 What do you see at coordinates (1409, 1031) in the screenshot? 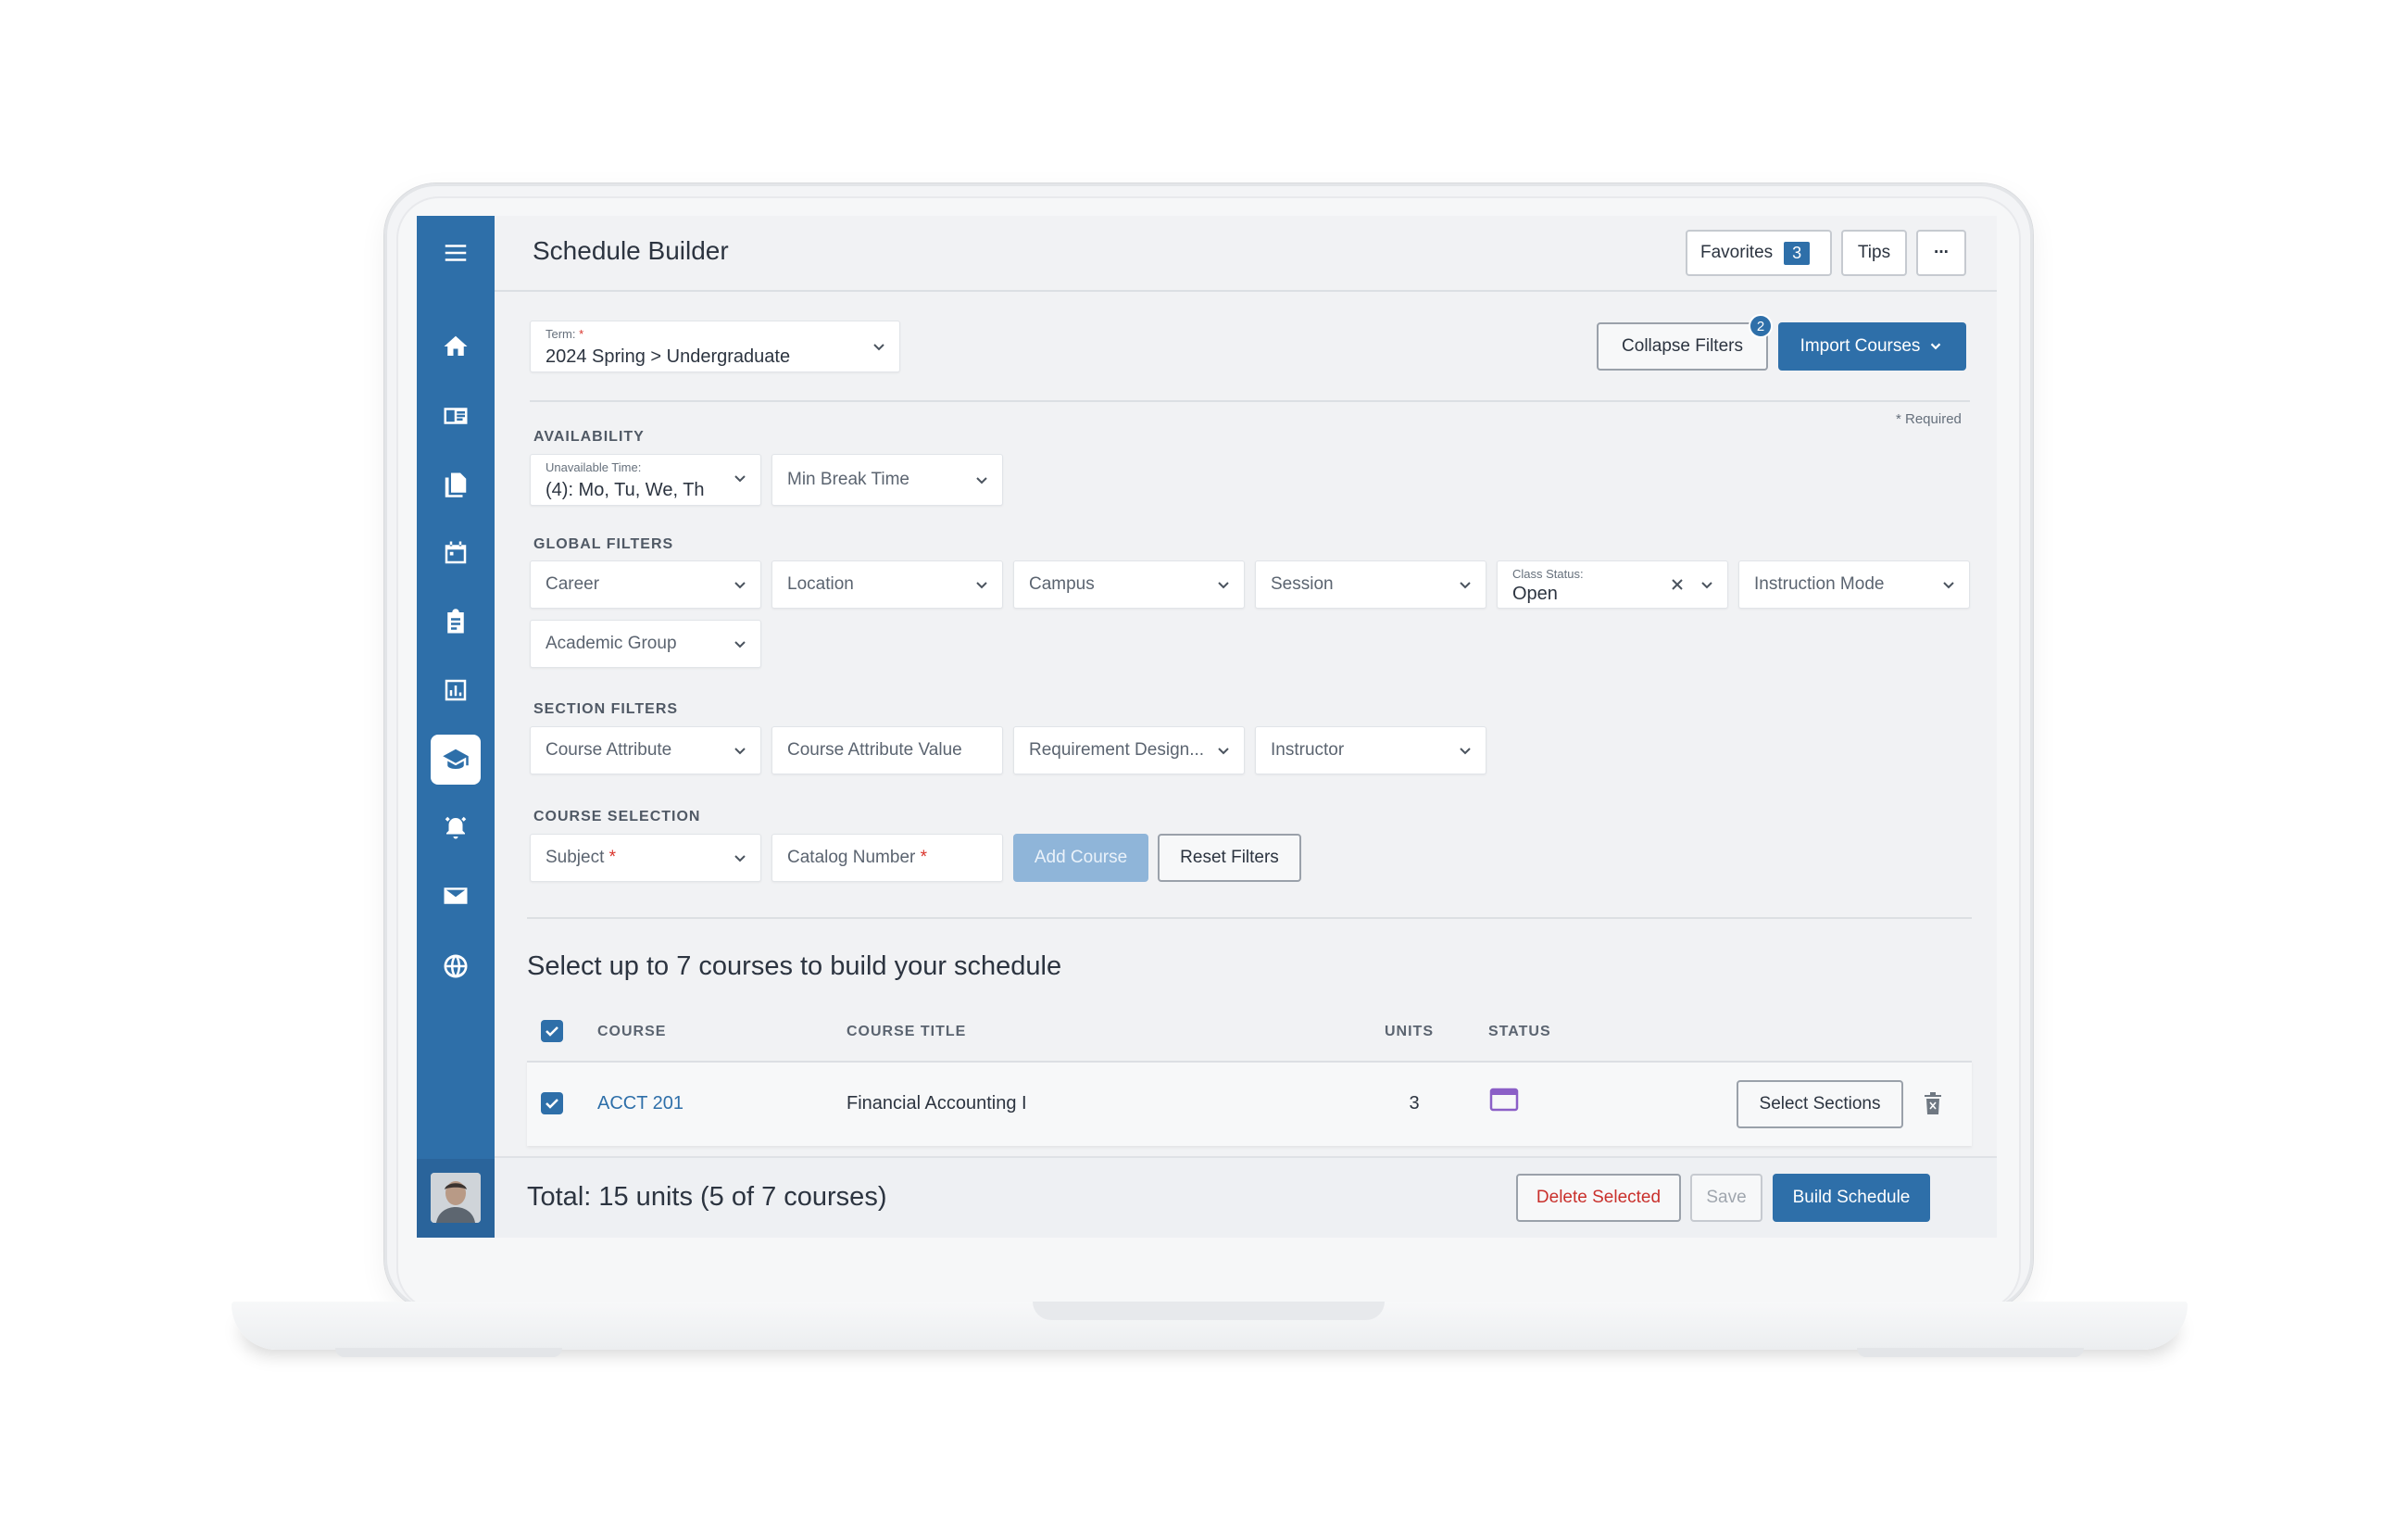
I see `column-header-units: UNITS` at bounding box center [1409, 1031].